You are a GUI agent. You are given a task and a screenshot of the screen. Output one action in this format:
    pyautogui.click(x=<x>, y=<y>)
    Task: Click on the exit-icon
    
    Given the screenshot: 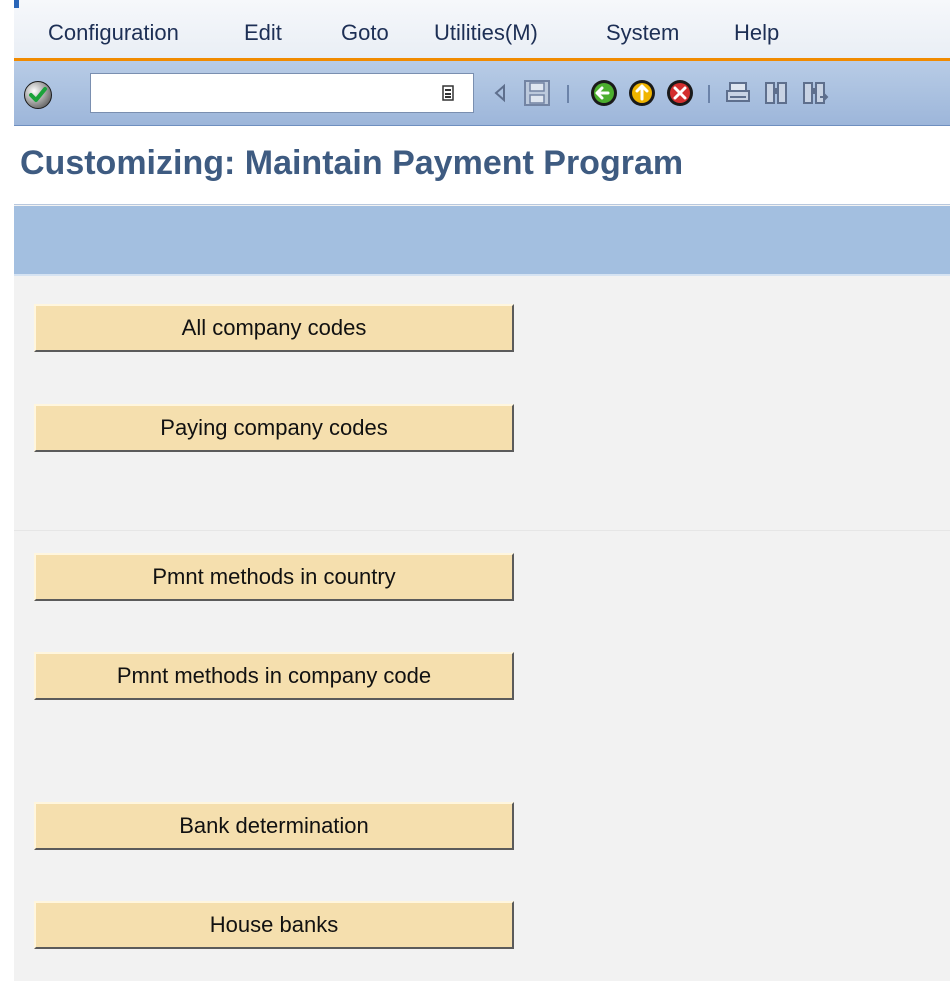 What is the action you would take?
    pyautogui.click(x=642, y=93)
    